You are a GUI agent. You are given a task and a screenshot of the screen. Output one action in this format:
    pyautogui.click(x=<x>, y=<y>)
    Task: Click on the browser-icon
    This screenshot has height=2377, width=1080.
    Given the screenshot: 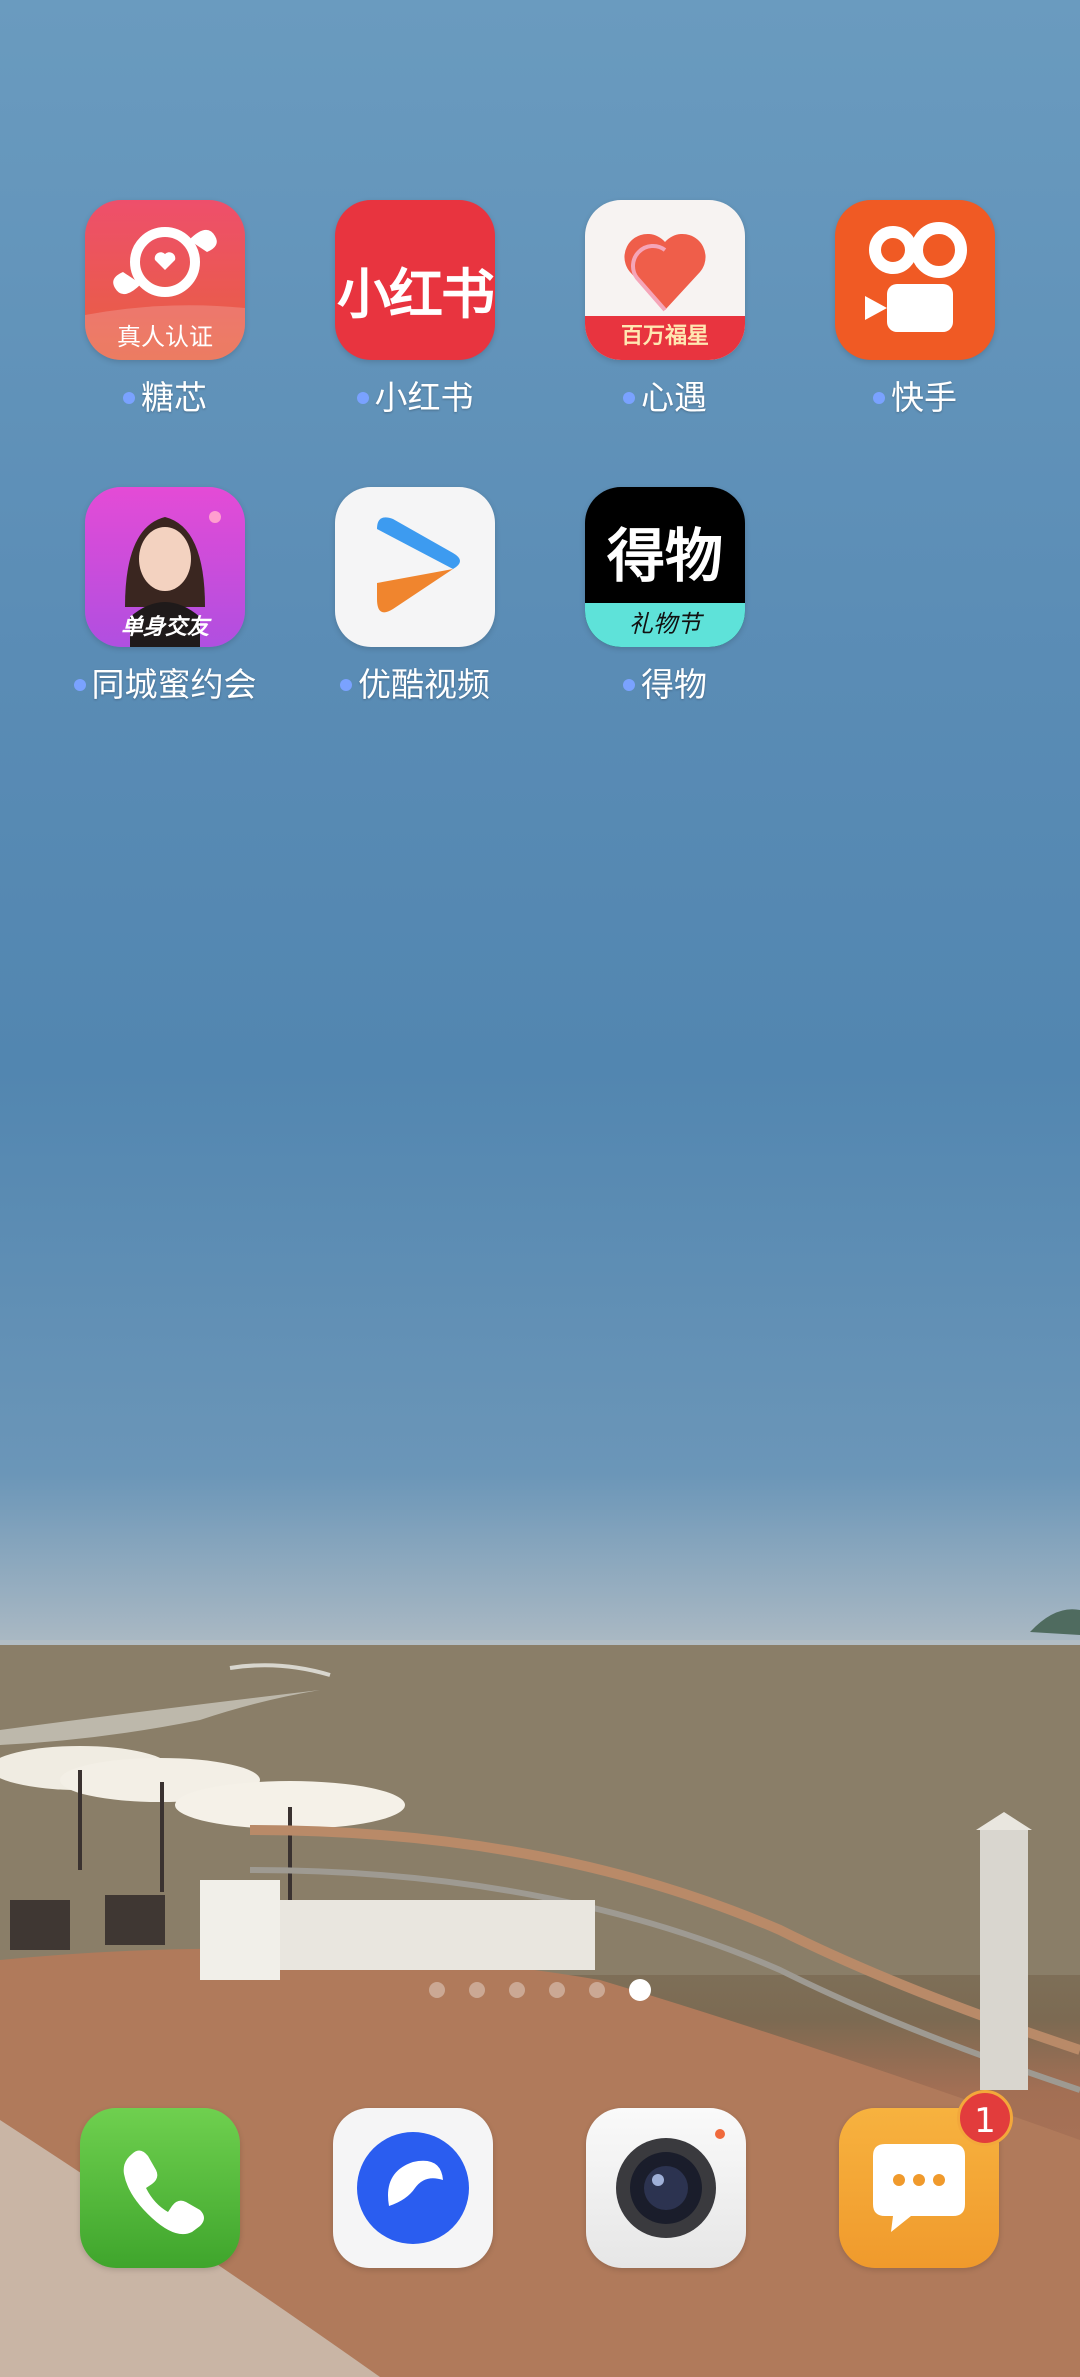 What is the action you would take?
    pyautogui.click(x=413, y=2188)
    